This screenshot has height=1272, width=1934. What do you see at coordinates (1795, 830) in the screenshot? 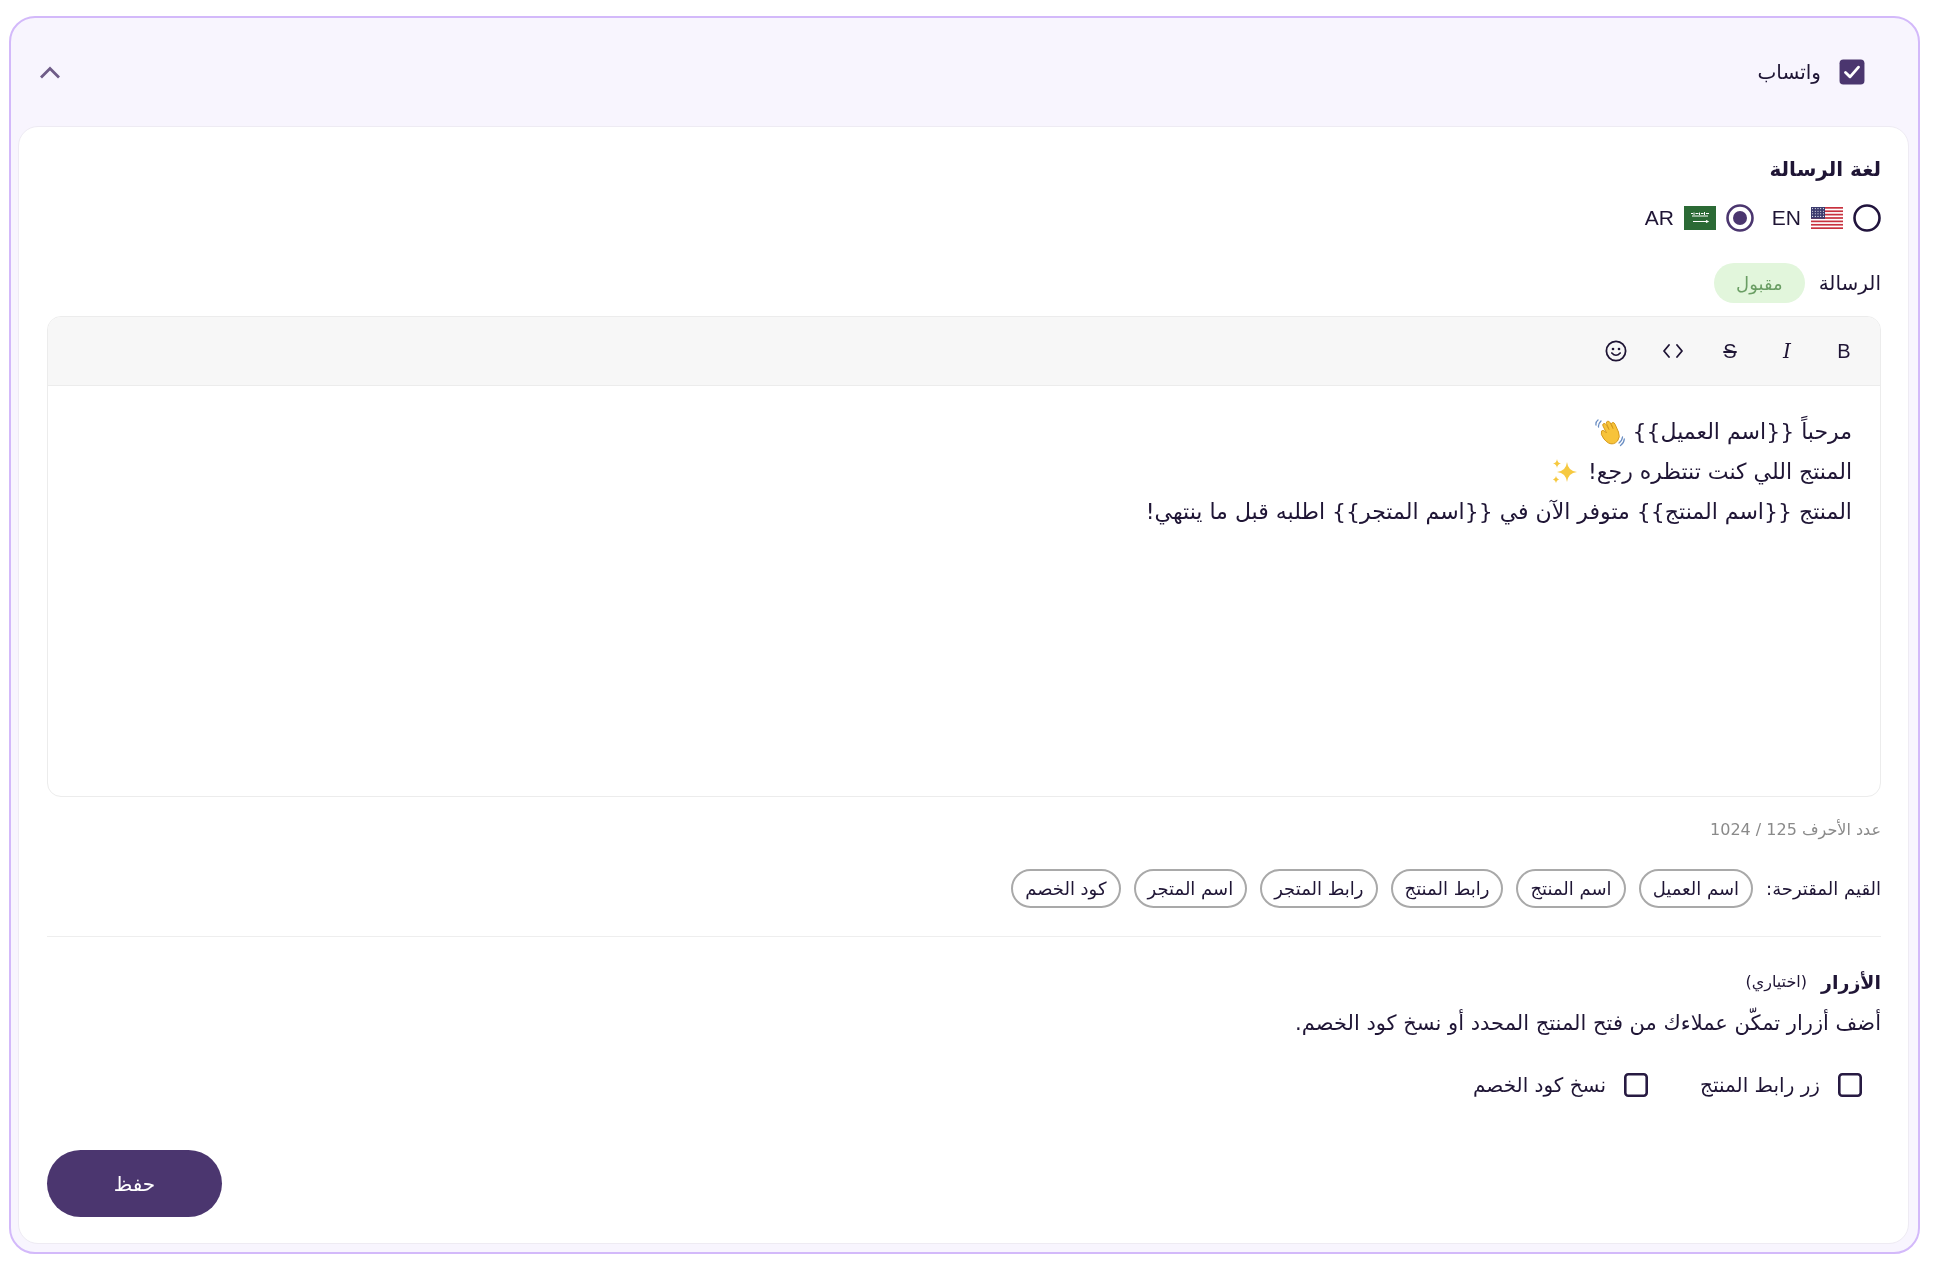
I see `character-count: عدد الأحرف 125 / 1024` at bounding box center [1795, 830].